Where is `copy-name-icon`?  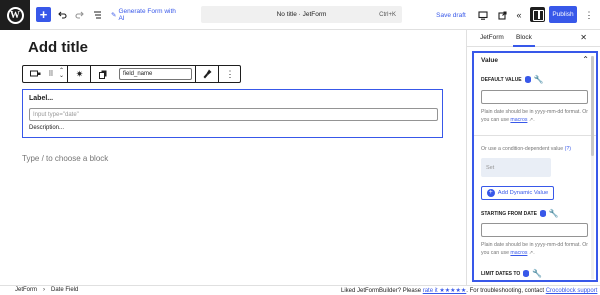
copy-name-icon is located at coordinates (103, 74).